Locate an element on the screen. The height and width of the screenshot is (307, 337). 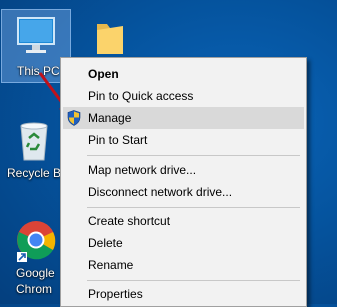
chrome-label-line2: Chrom is located at coordinates (34, 289).